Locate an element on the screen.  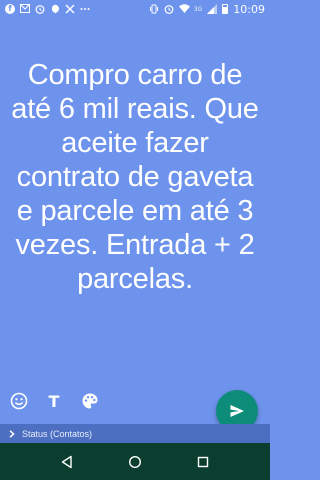
home-button is located at coordinates (135, 462).